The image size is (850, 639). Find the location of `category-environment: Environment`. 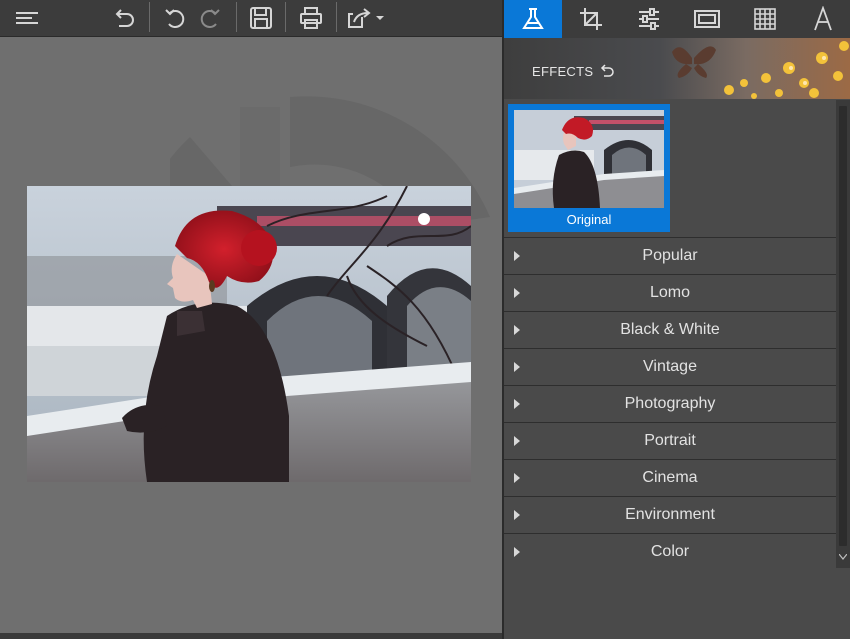

category-environment: Environment is located at coordinates (670, 514).